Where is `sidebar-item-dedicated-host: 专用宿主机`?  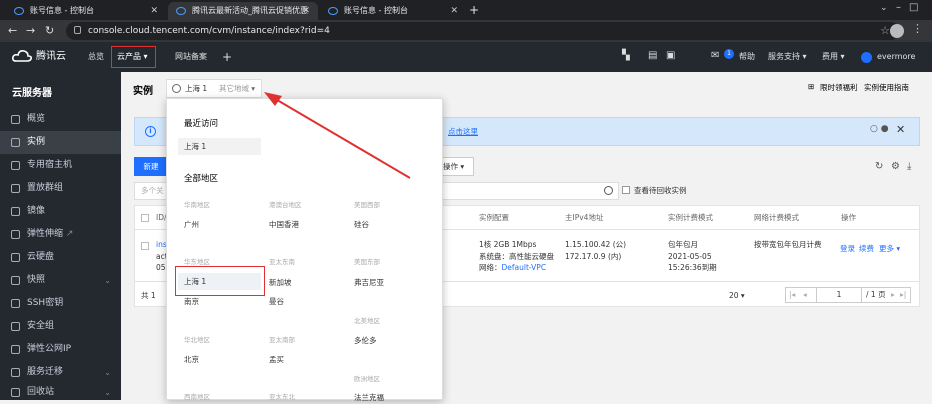 sidebar-item-dedicated-host: 专用宿主机 is located at coordinates (60, 165).